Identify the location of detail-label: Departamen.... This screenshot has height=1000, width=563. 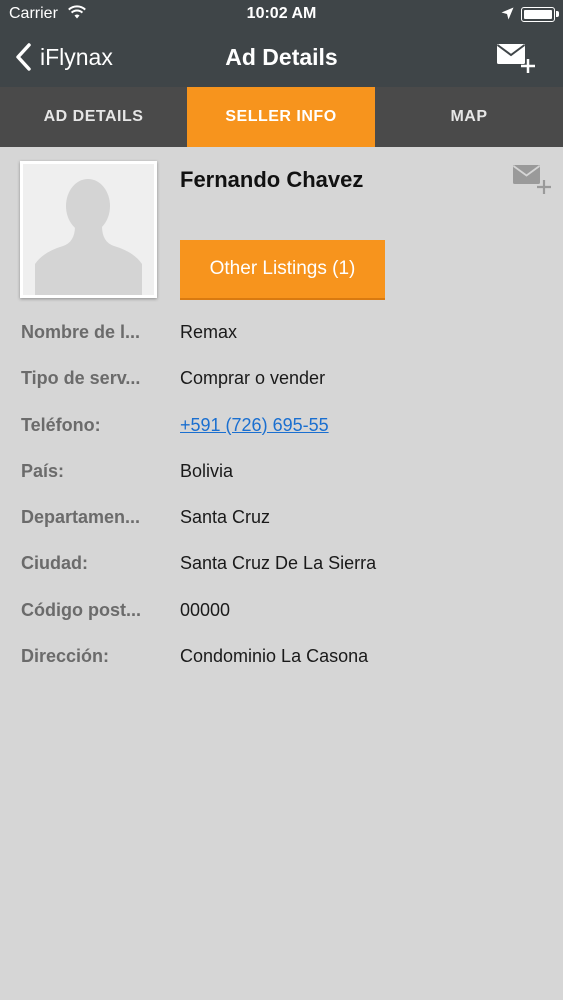
(81, 517).